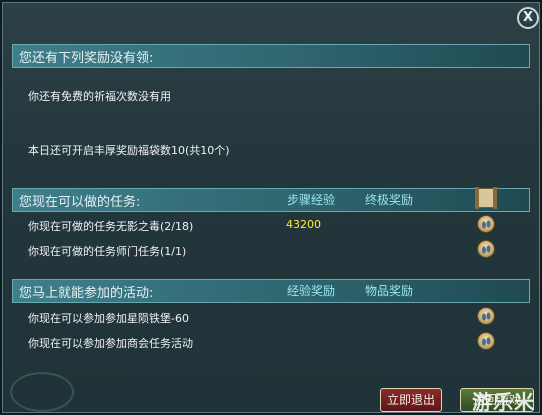  Describe the element at coordinates (311, 200) in the screenshot. I see `step-exp-column-header: 步骤经验` at that location.